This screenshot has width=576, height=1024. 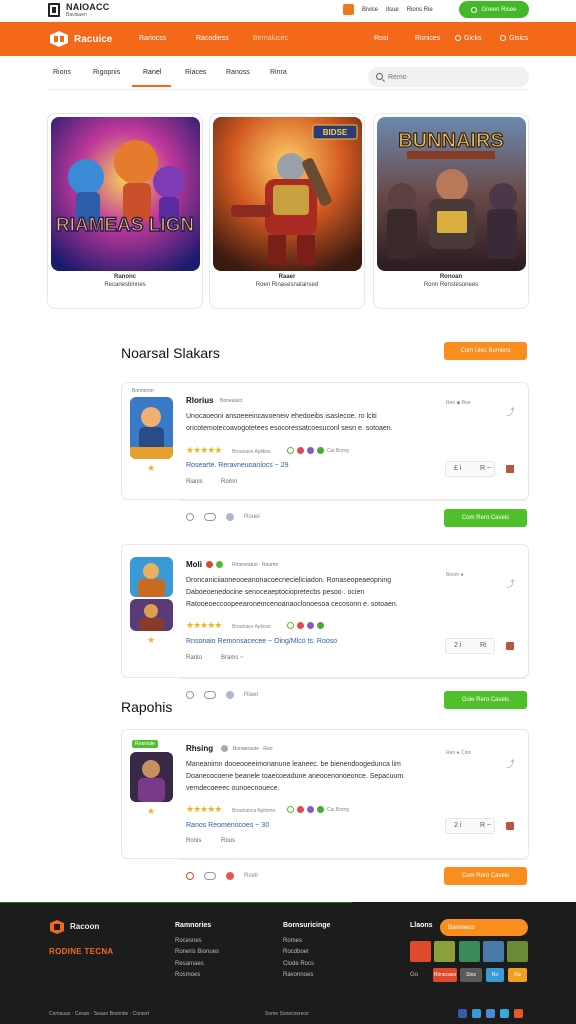 What do you see at coordinates (462, 1013) in the screenshot?
I see `facebook-icon` at bounding box center [462, 1013].